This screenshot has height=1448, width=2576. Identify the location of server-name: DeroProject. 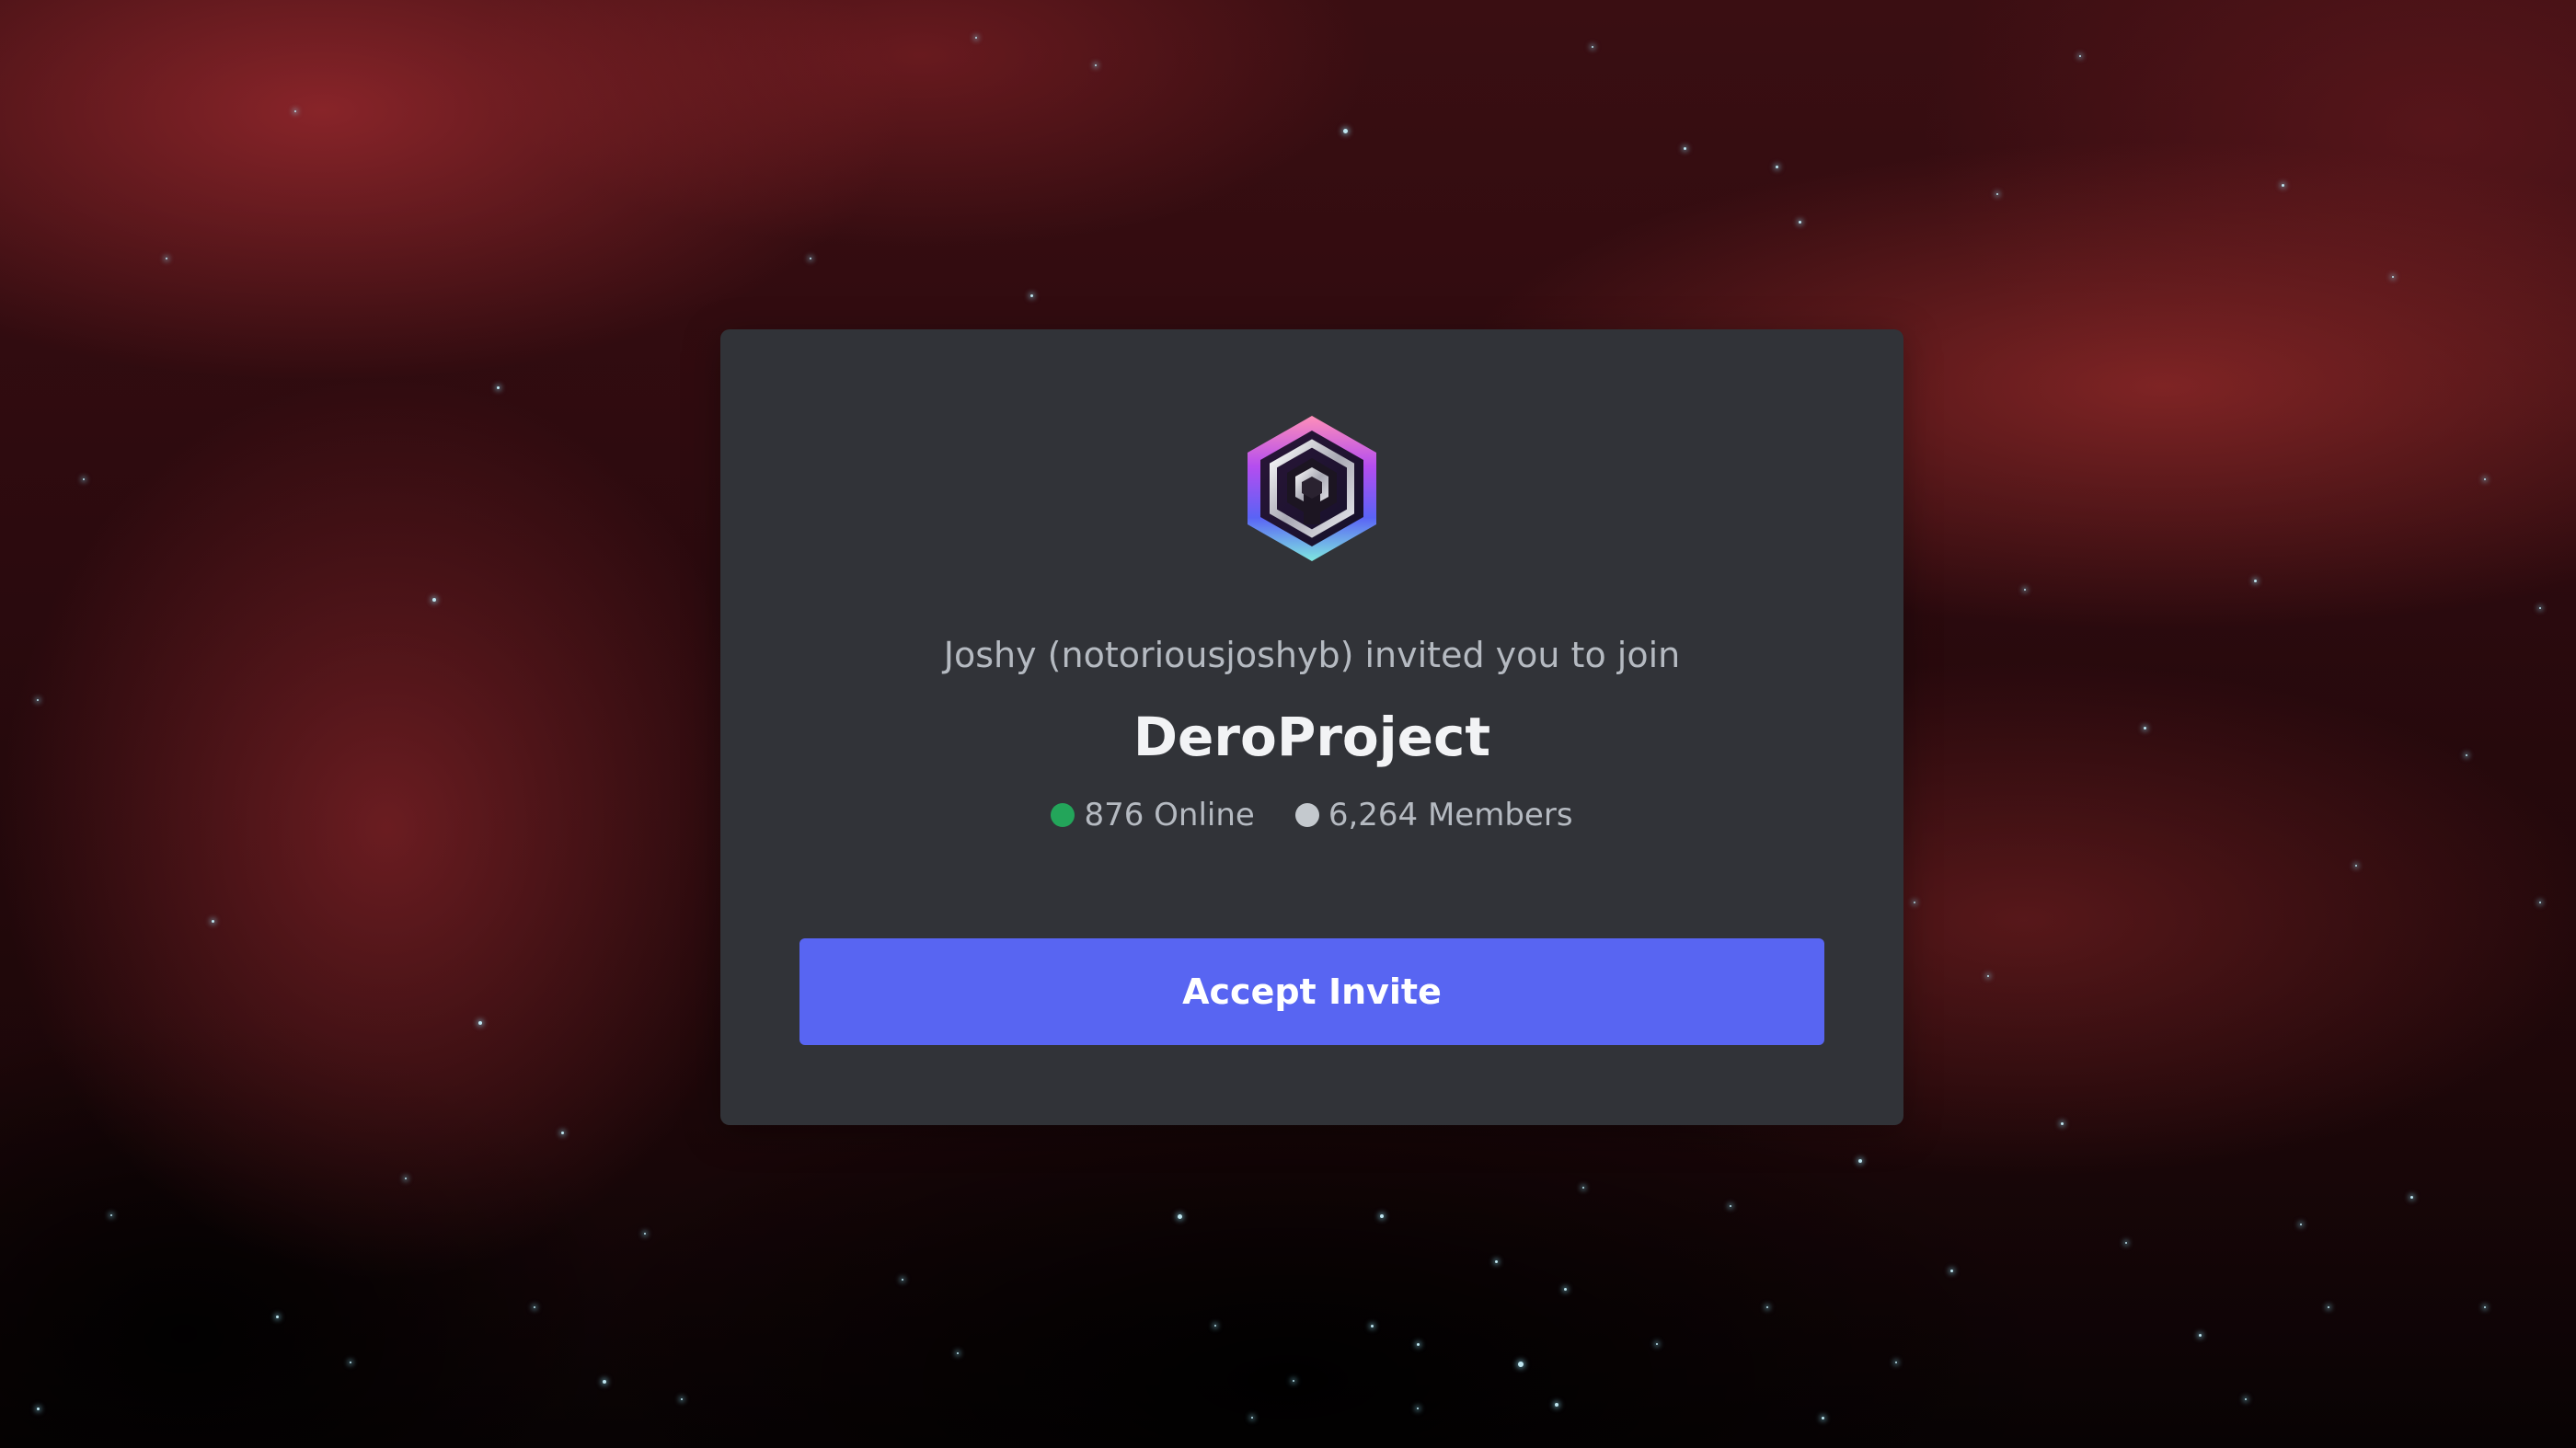
(1312, 737).